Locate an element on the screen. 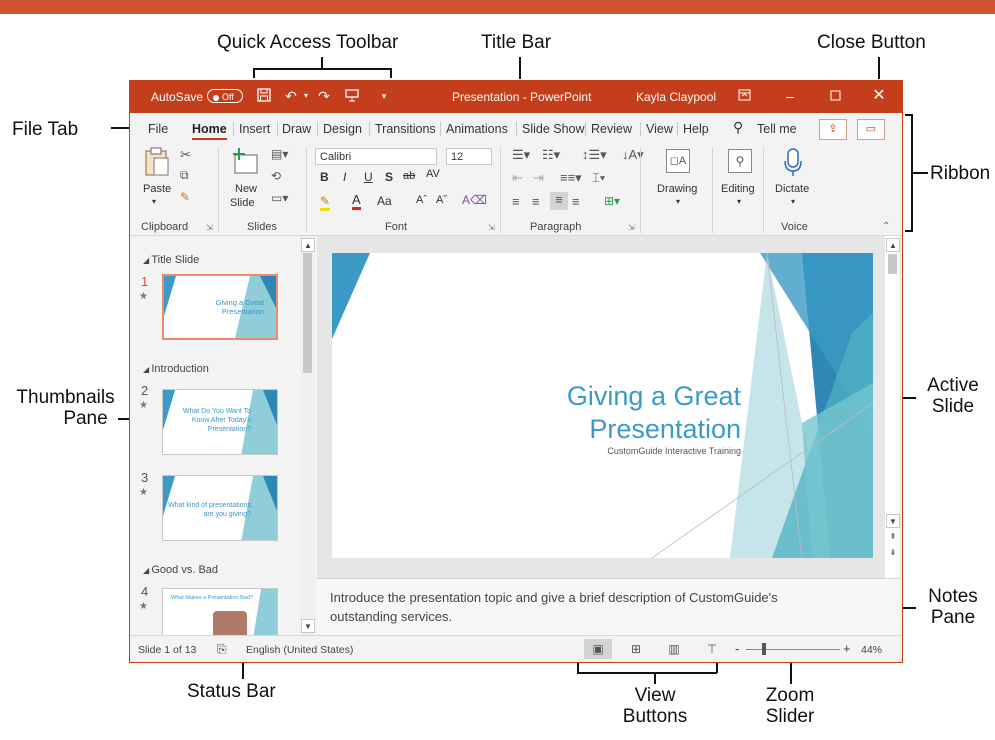  slide-scroll-down-icon: ▼ is located at coordinates (893, 521).